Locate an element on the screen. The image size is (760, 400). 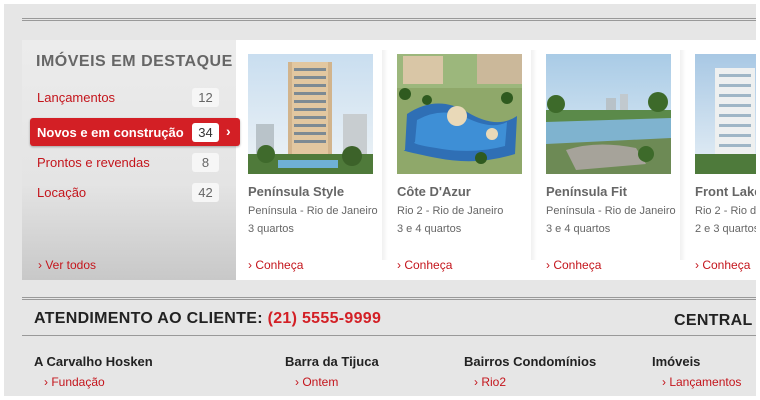
category-label: Lançamentos is located at coordinates (76, 97).